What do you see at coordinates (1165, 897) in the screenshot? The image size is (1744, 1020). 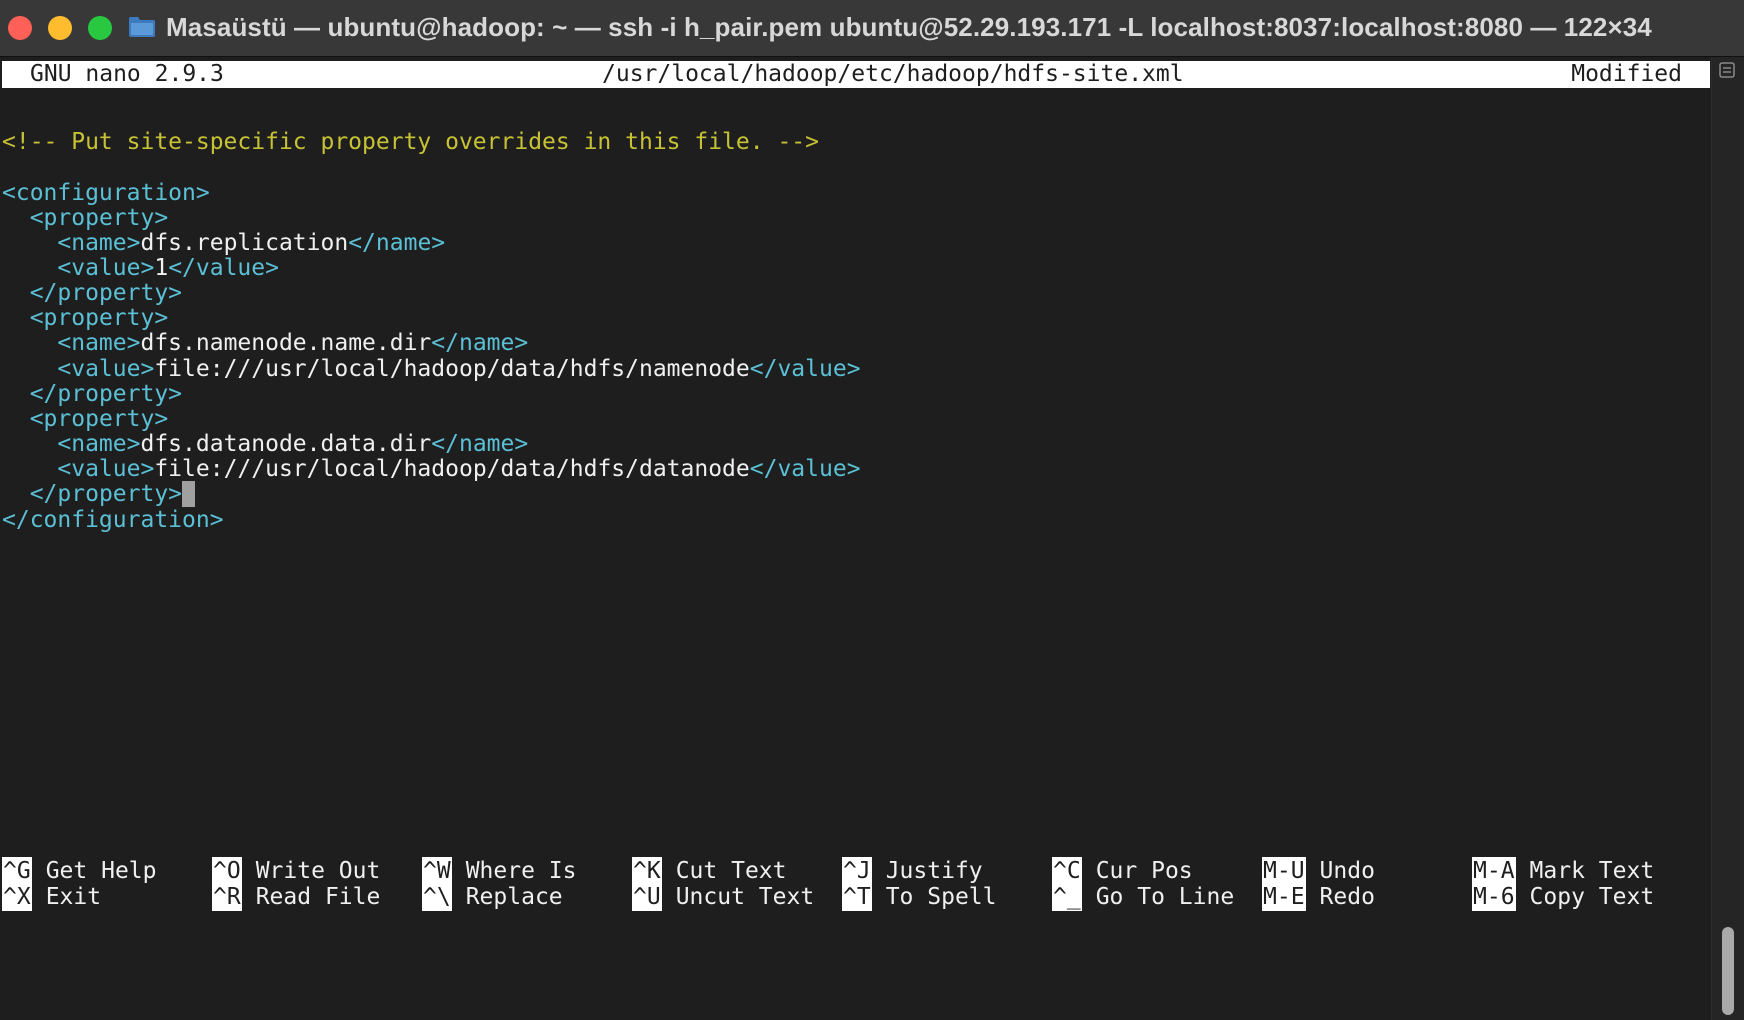 I see `shortcut-label: Go To Line` at bounding box center [1165, 897].